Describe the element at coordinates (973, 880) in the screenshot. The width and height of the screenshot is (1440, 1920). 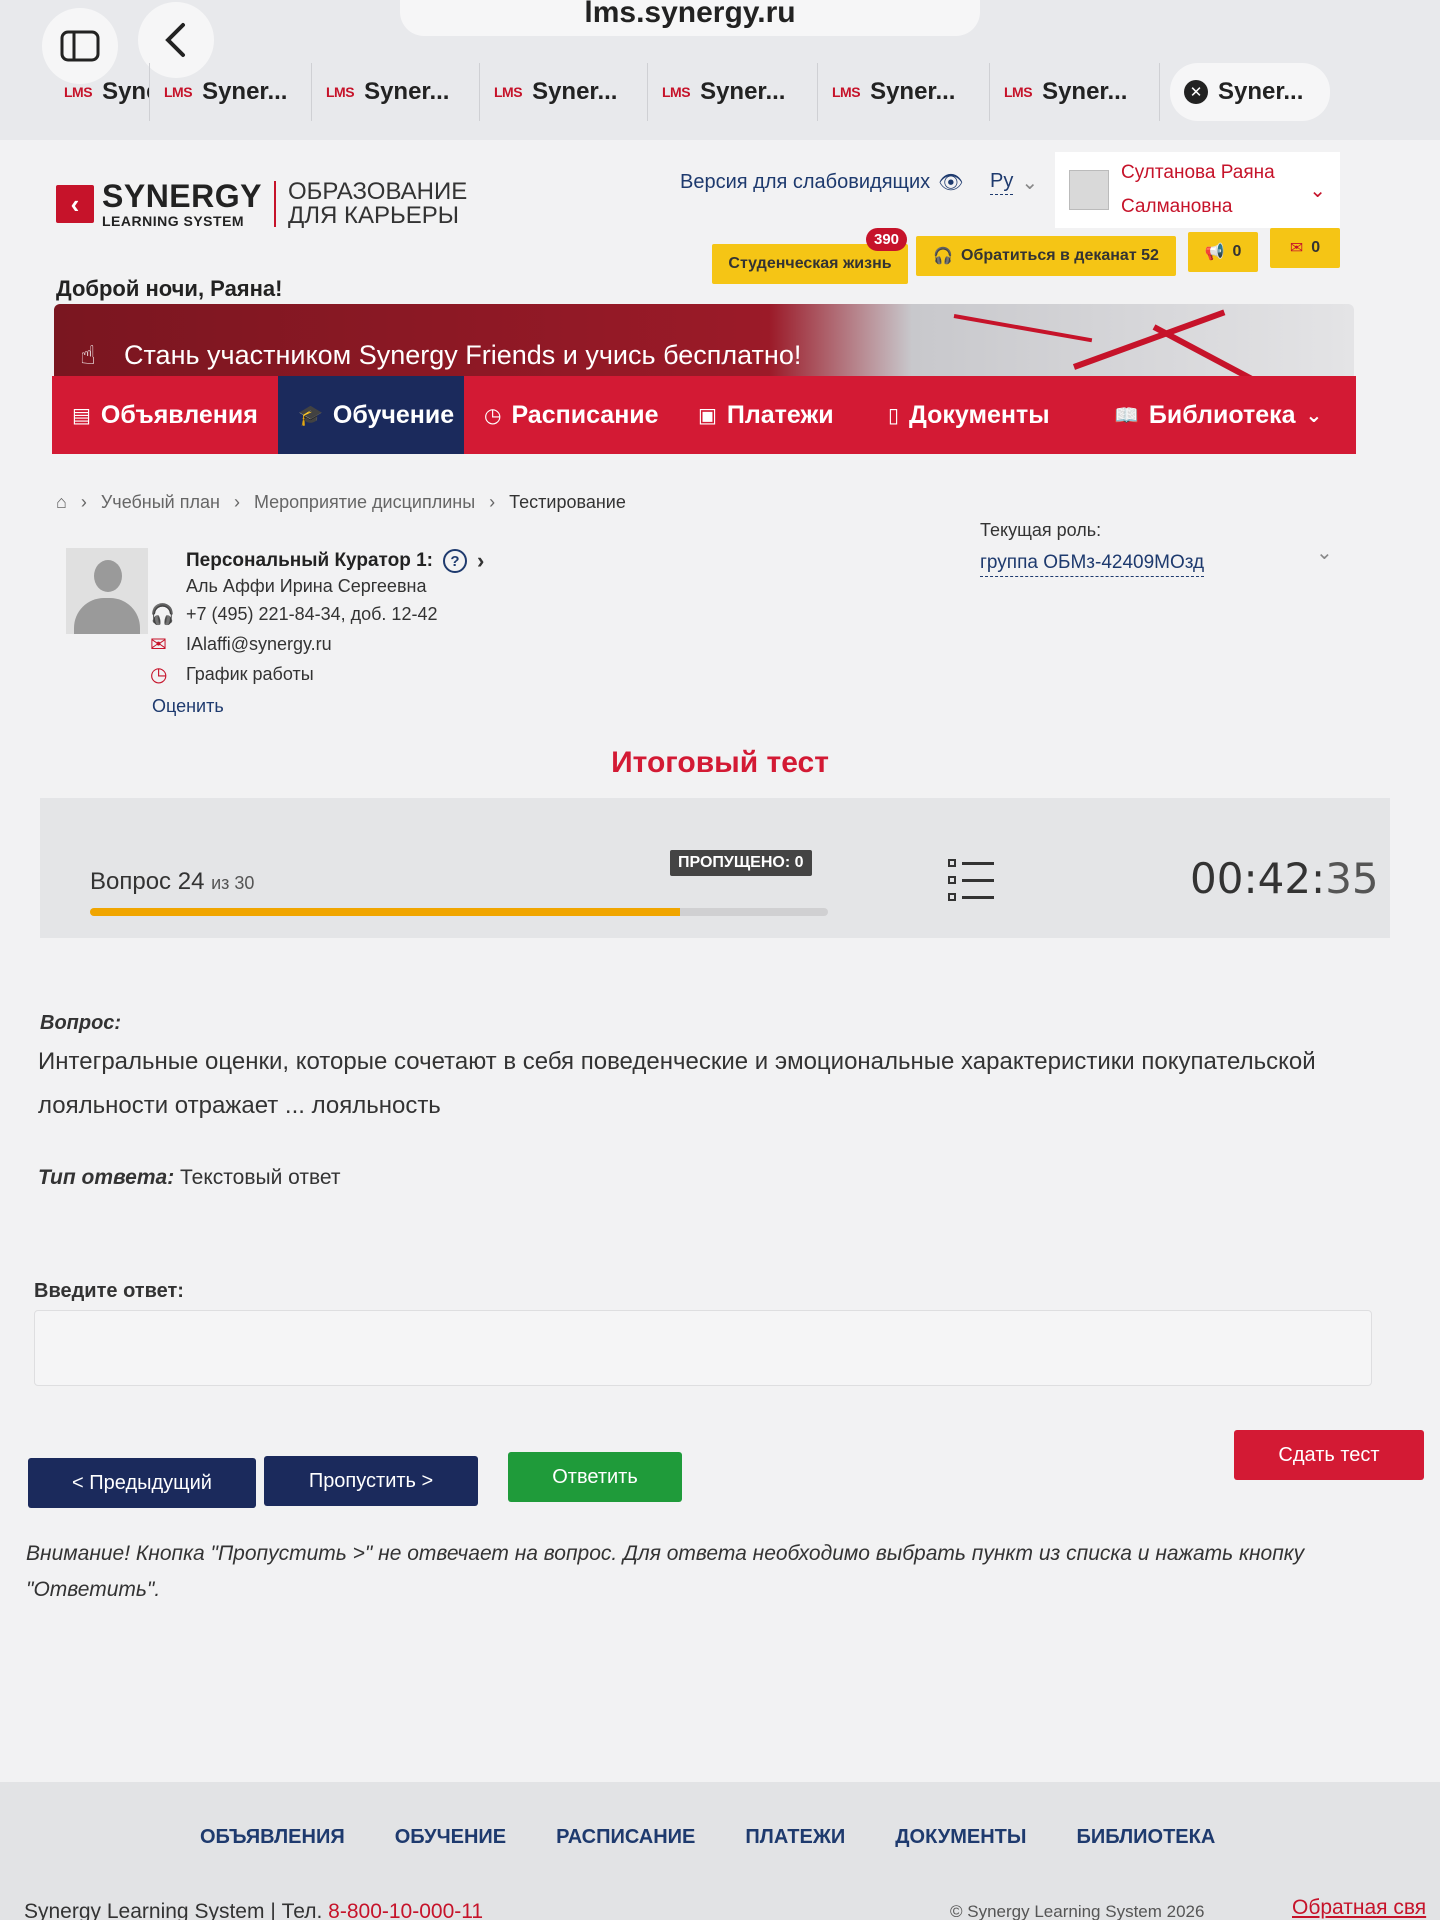
I see `question-list-icon` at that location.